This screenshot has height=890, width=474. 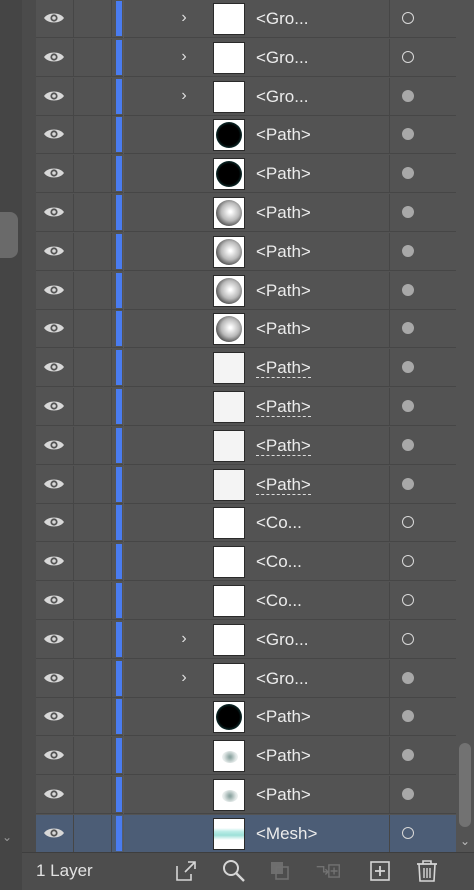 I want to click on new-sublayer-icon, so click(x=328, y=871).